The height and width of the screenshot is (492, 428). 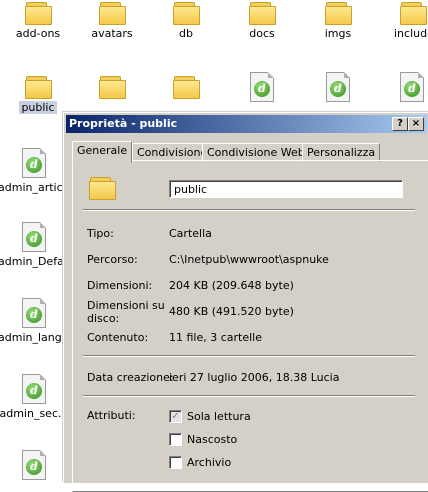 I want to click on creazione-label: Data creazione:, so click(x=130, y=377).